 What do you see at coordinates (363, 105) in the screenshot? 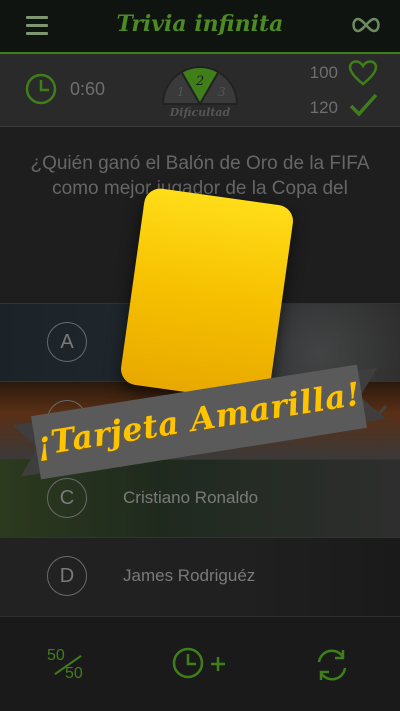
I see `check-icon` at bounding box center [363, 105].